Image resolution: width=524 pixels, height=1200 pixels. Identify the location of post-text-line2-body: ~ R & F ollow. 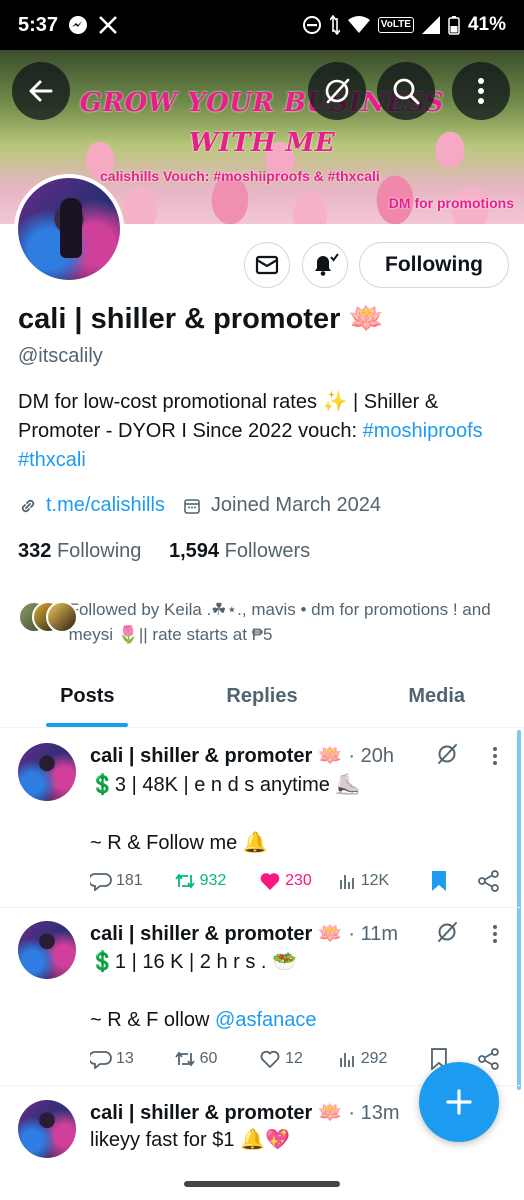
(153, 1020).